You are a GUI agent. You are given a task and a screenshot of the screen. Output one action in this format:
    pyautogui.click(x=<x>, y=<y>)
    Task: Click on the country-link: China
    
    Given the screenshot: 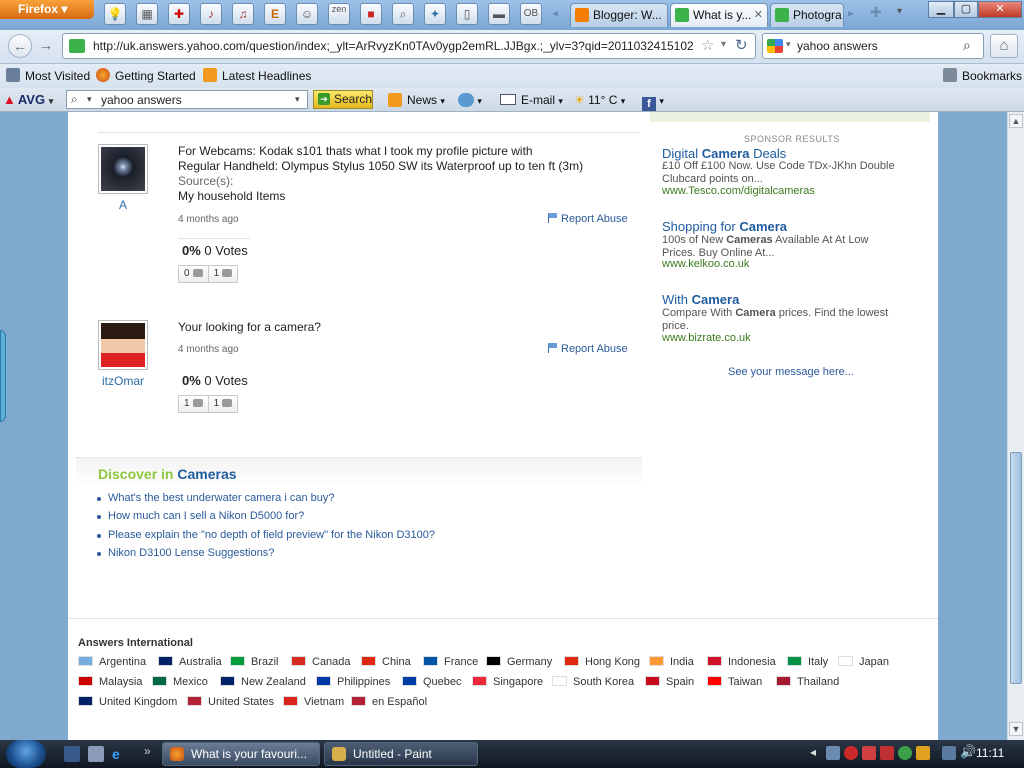 What is the action you would take?
    pyautogui.click(x=386, y=662)
    